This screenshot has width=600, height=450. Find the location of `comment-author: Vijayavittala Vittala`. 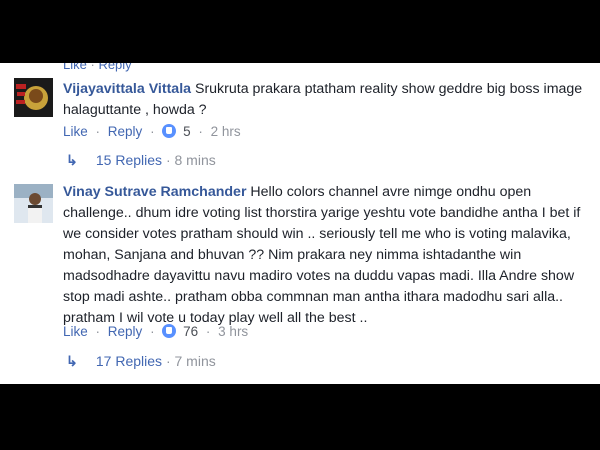

comment-author: Vijayavittala Vittala is located at coordinates (127, 89).